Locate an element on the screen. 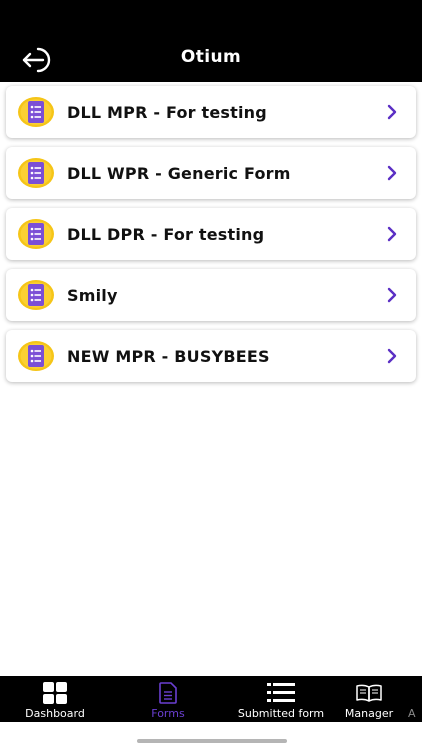  tab-label: Forms is located at coordinates (168, 713).